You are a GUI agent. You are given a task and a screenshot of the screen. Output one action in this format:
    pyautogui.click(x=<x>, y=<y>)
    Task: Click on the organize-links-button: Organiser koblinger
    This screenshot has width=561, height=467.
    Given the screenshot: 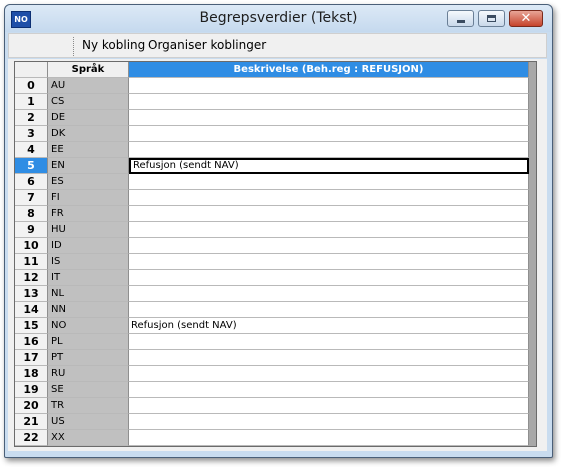 What is the action you would take?
    pyautogui.click(x=207, y=45)
    